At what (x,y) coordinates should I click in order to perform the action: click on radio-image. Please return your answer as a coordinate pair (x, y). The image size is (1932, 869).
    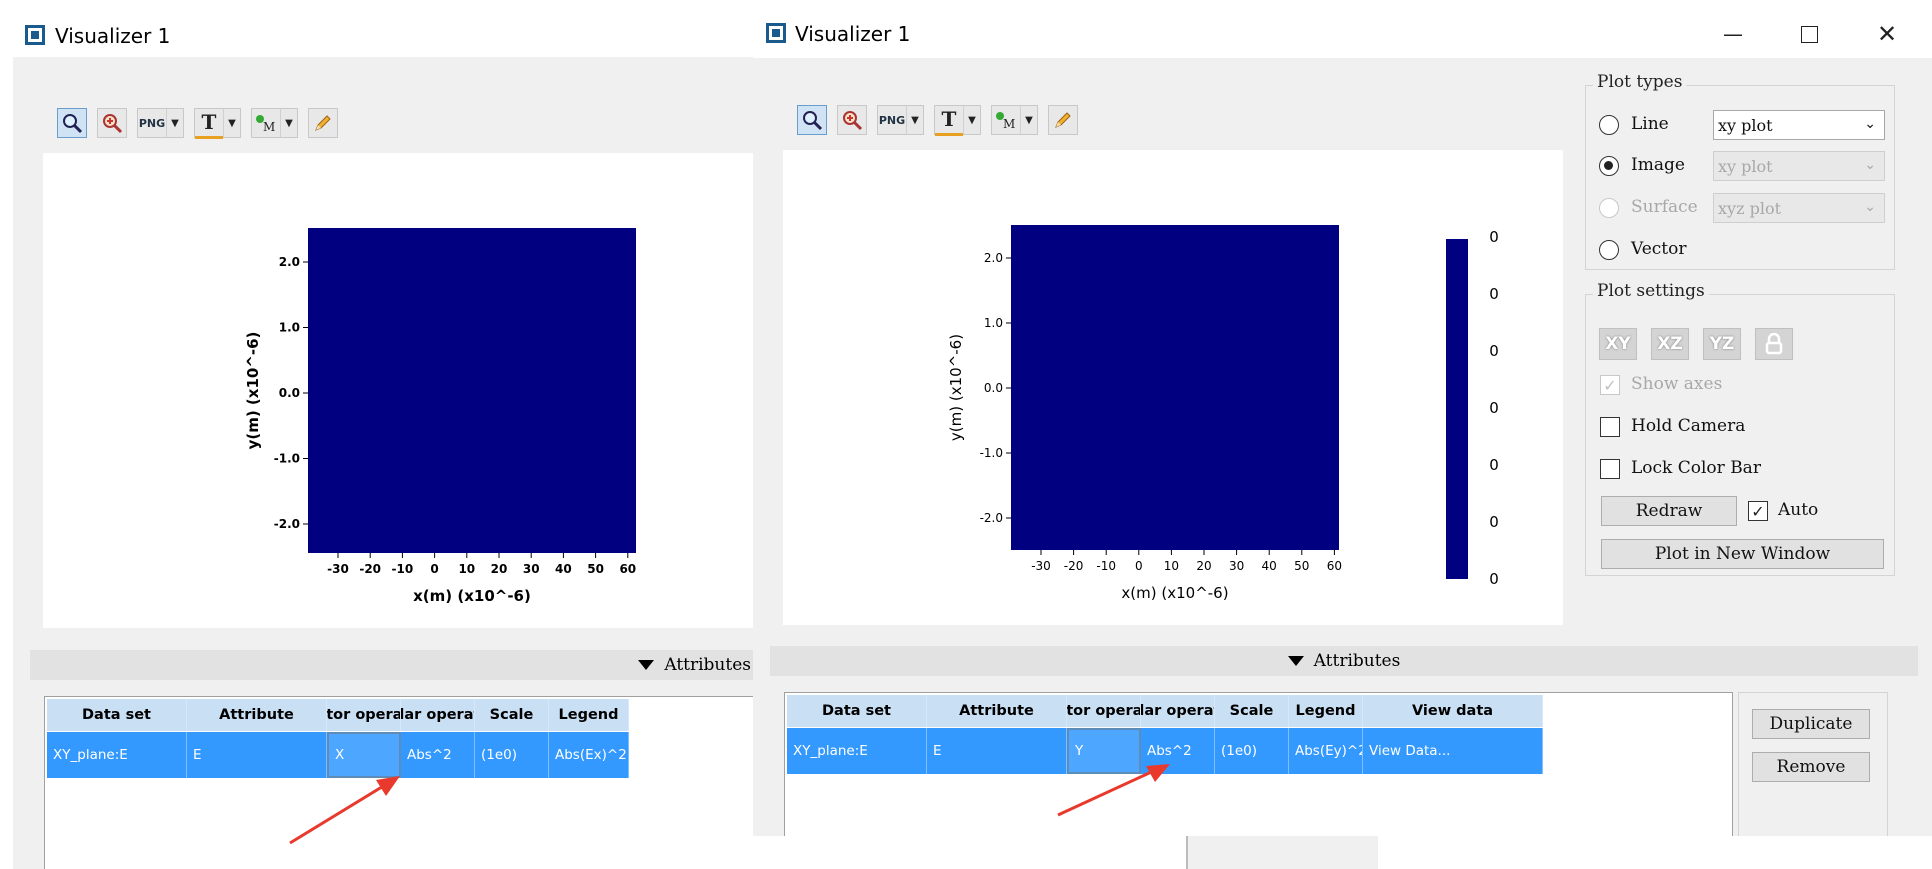
    Looking at the image, I should click on (1609, 166).